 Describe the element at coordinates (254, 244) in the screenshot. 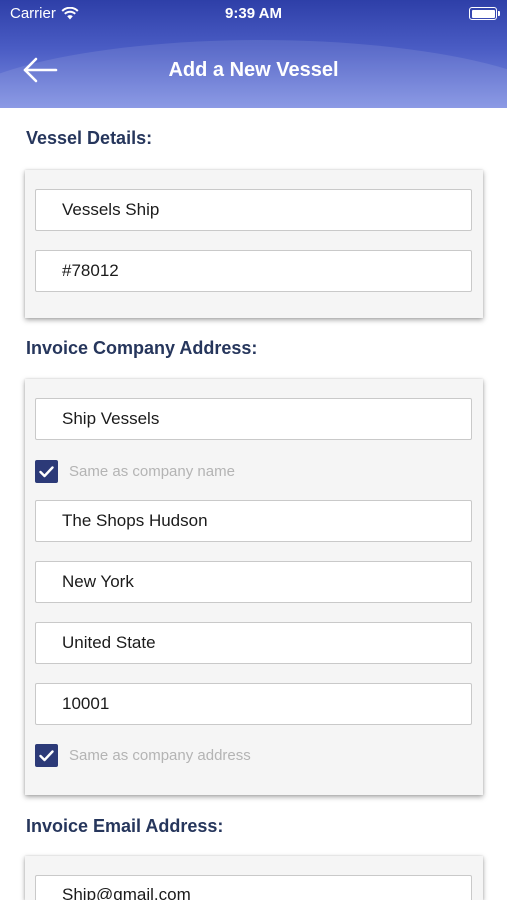

I see `vessel-details-card: Vessels Ship #78012` at that location.